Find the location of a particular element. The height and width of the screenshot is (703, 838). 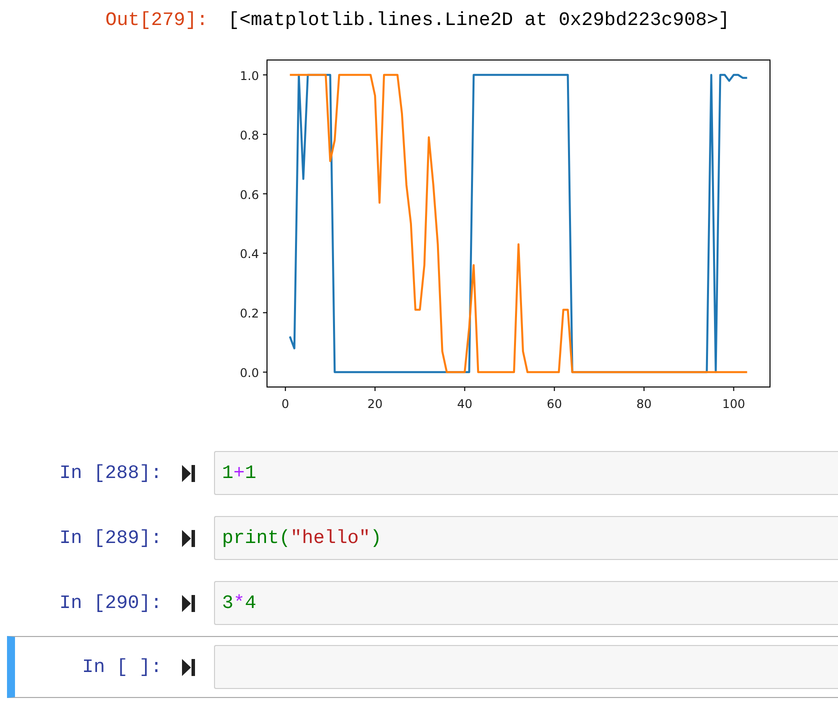

tick-label: 100 is located at coordinates (734, 404).